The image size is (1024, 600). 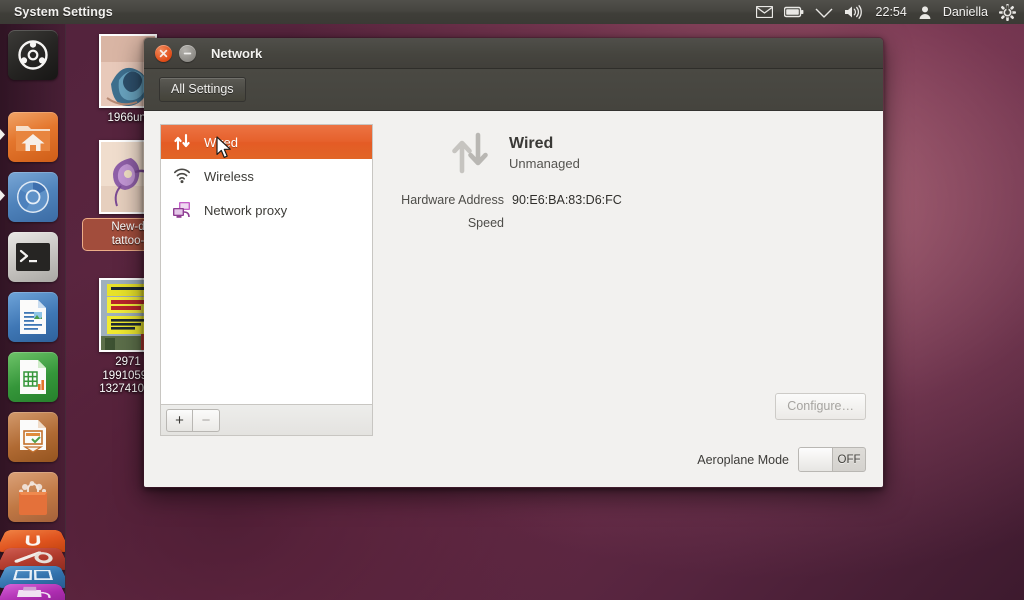 I want to click on minimize-button, so click(x=187, y=53).